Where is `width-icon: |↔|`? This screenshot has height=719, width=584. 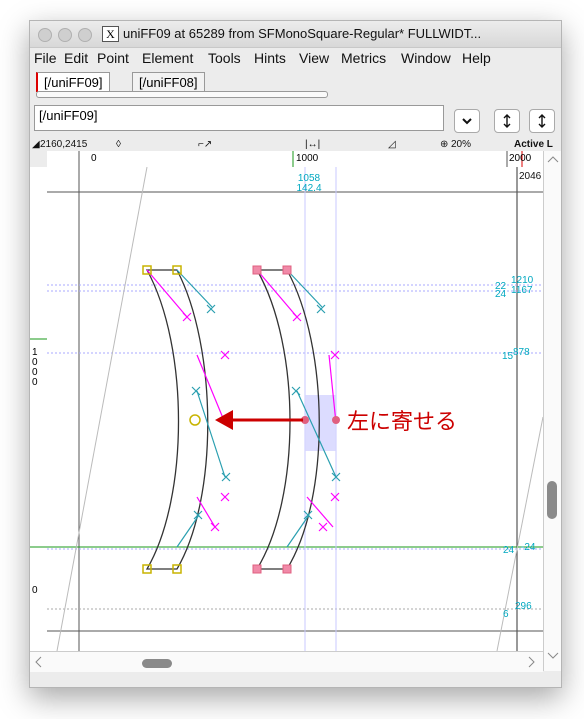
width-icon: |↔| is located at coordinates (313, 144).